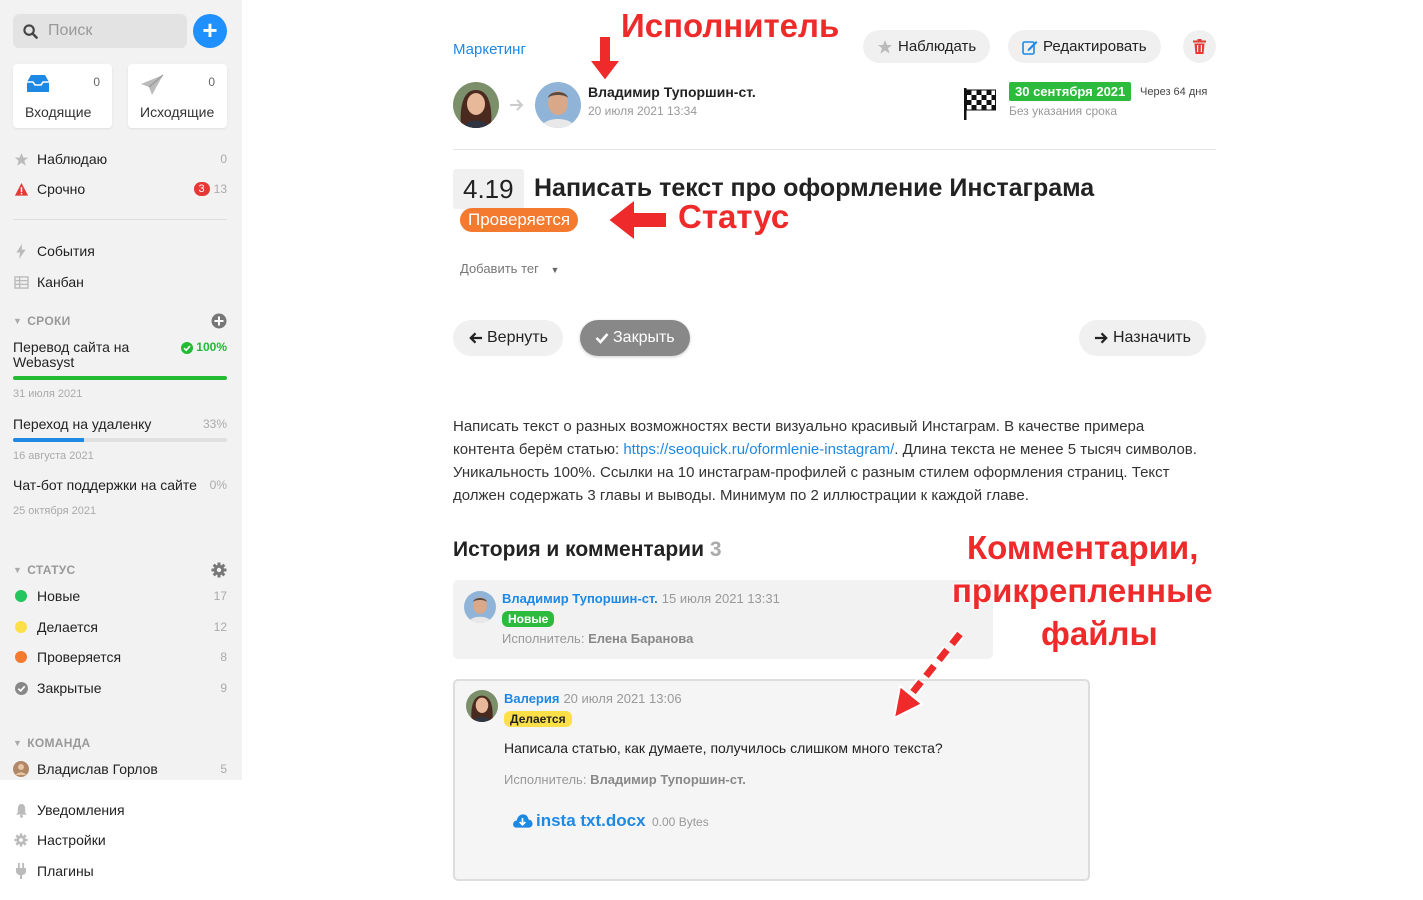 Image resolution: width=1423 pixels, height=900 pixels. Describe the element at coordinates (1070, 91) in the screenshot. I see `due-date-badge: 30 сентября 2021` at that location.